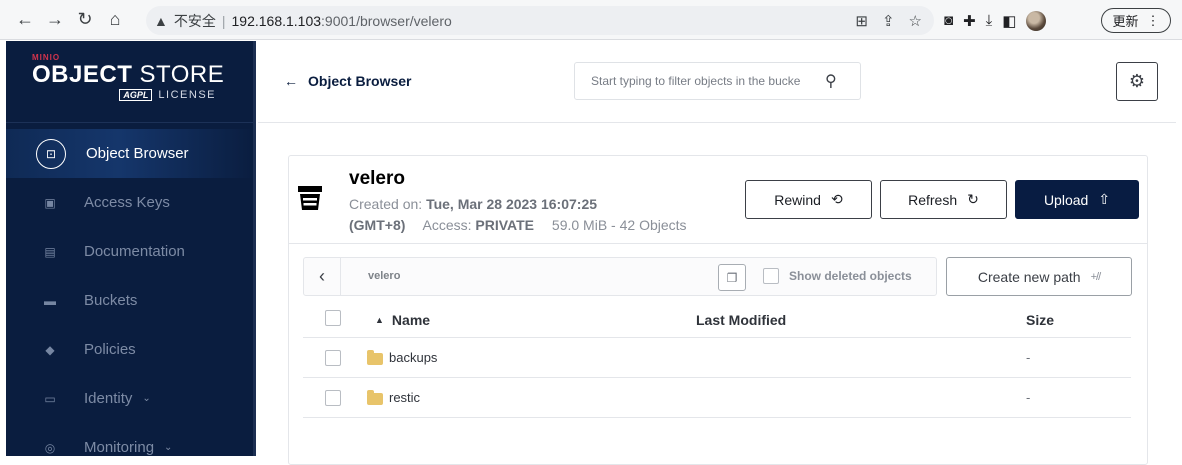 This screenshot has height=465, width=1182. I want to click on share-icon: ⇪, so click(888, 21).